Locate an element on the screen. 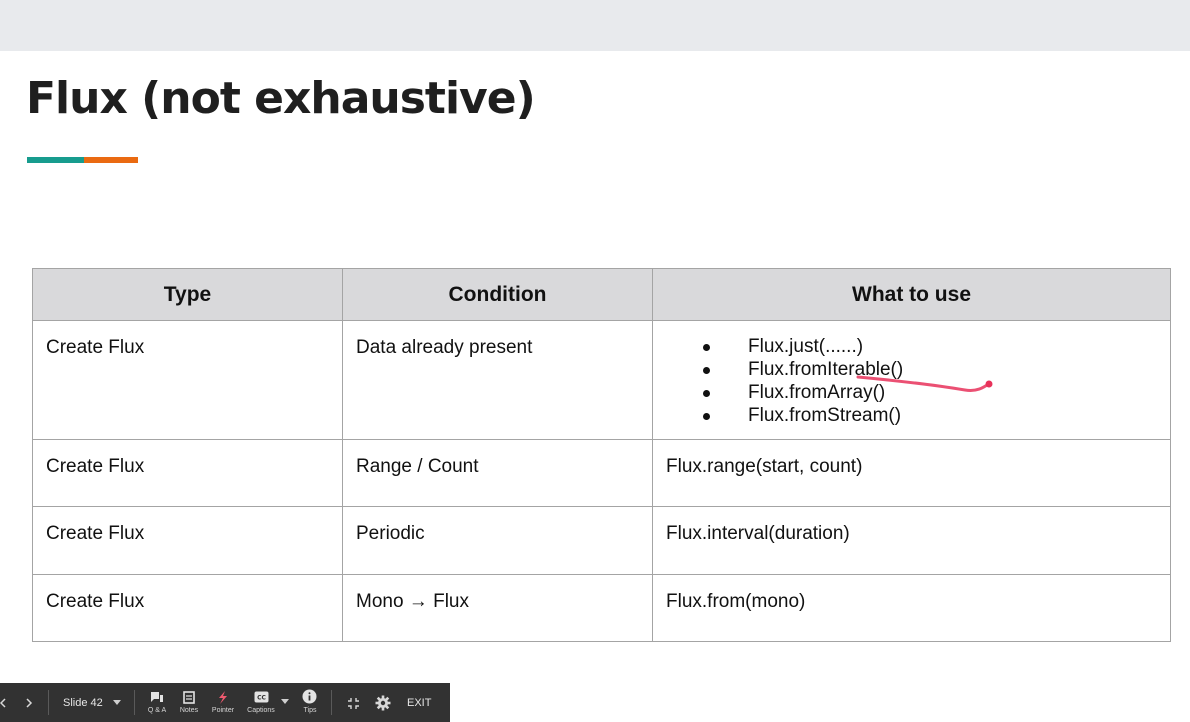  list-item: Flux.fromArray() is located at coordinates (923, 392).